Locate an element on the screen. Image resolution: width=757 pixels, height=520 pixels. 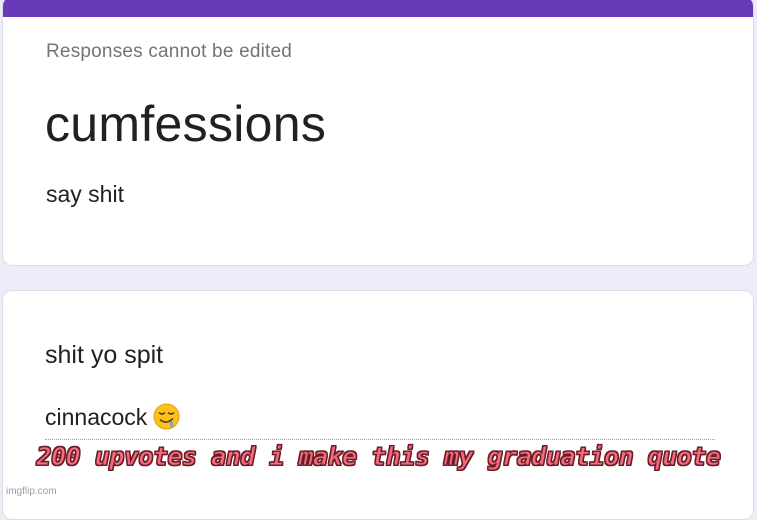
form-accent-bar is located at coordinates (378, 8).